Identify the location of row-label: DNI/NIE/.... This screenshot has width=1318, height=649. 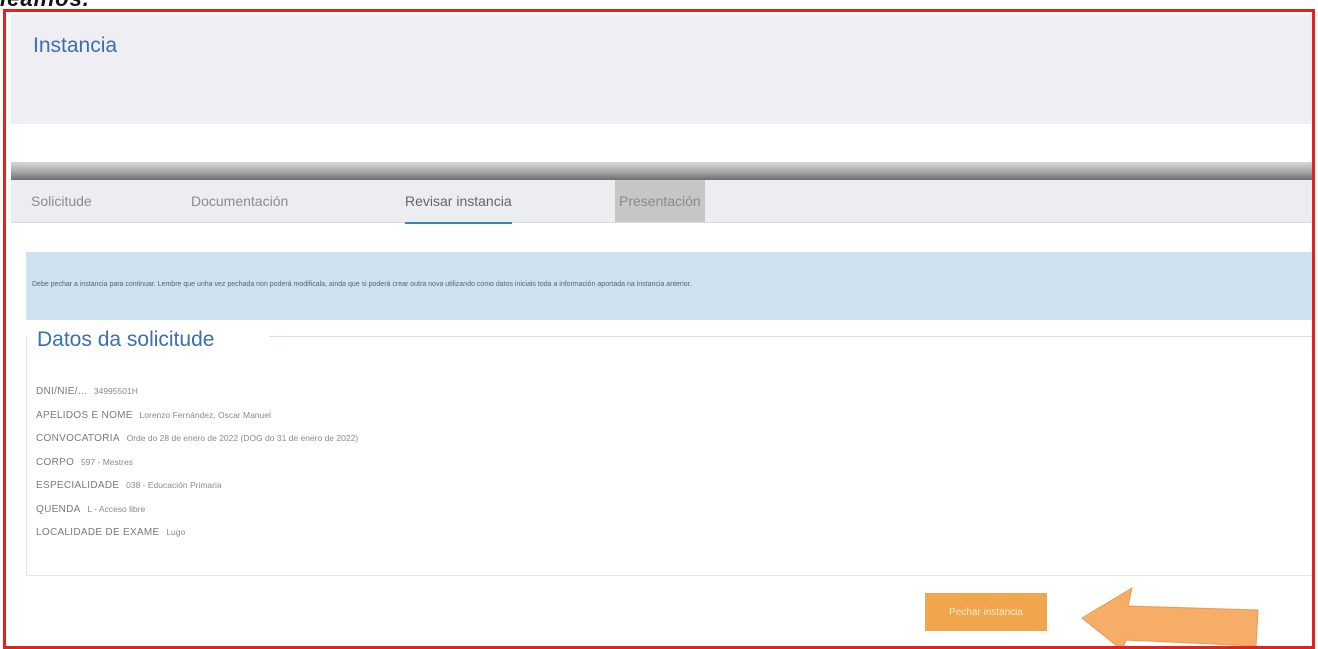
(62, 391).